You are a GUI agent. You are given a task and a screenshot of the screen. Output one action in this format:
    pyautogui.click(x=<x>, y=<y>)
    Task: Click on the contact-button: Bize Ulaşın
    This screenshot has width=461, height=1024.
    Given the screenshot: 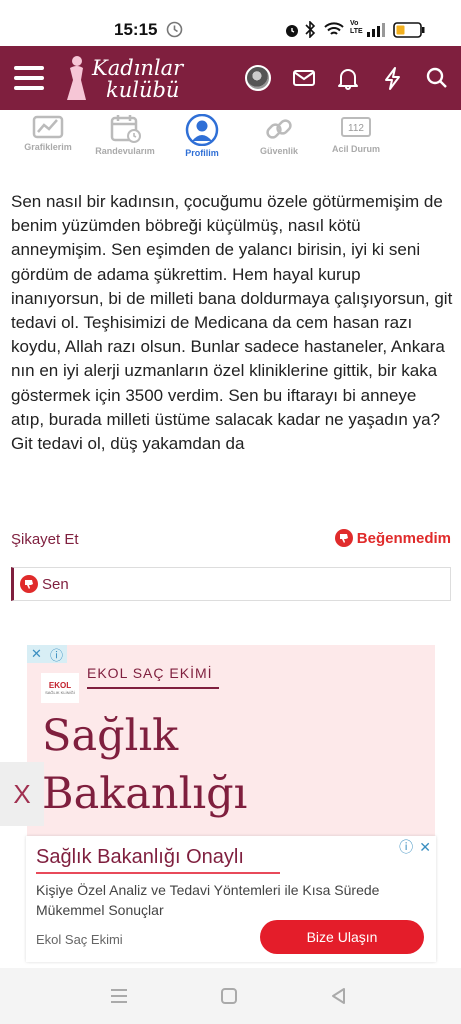 What is the action you would take?
    pyautogui.click(x=342, y=937)
    